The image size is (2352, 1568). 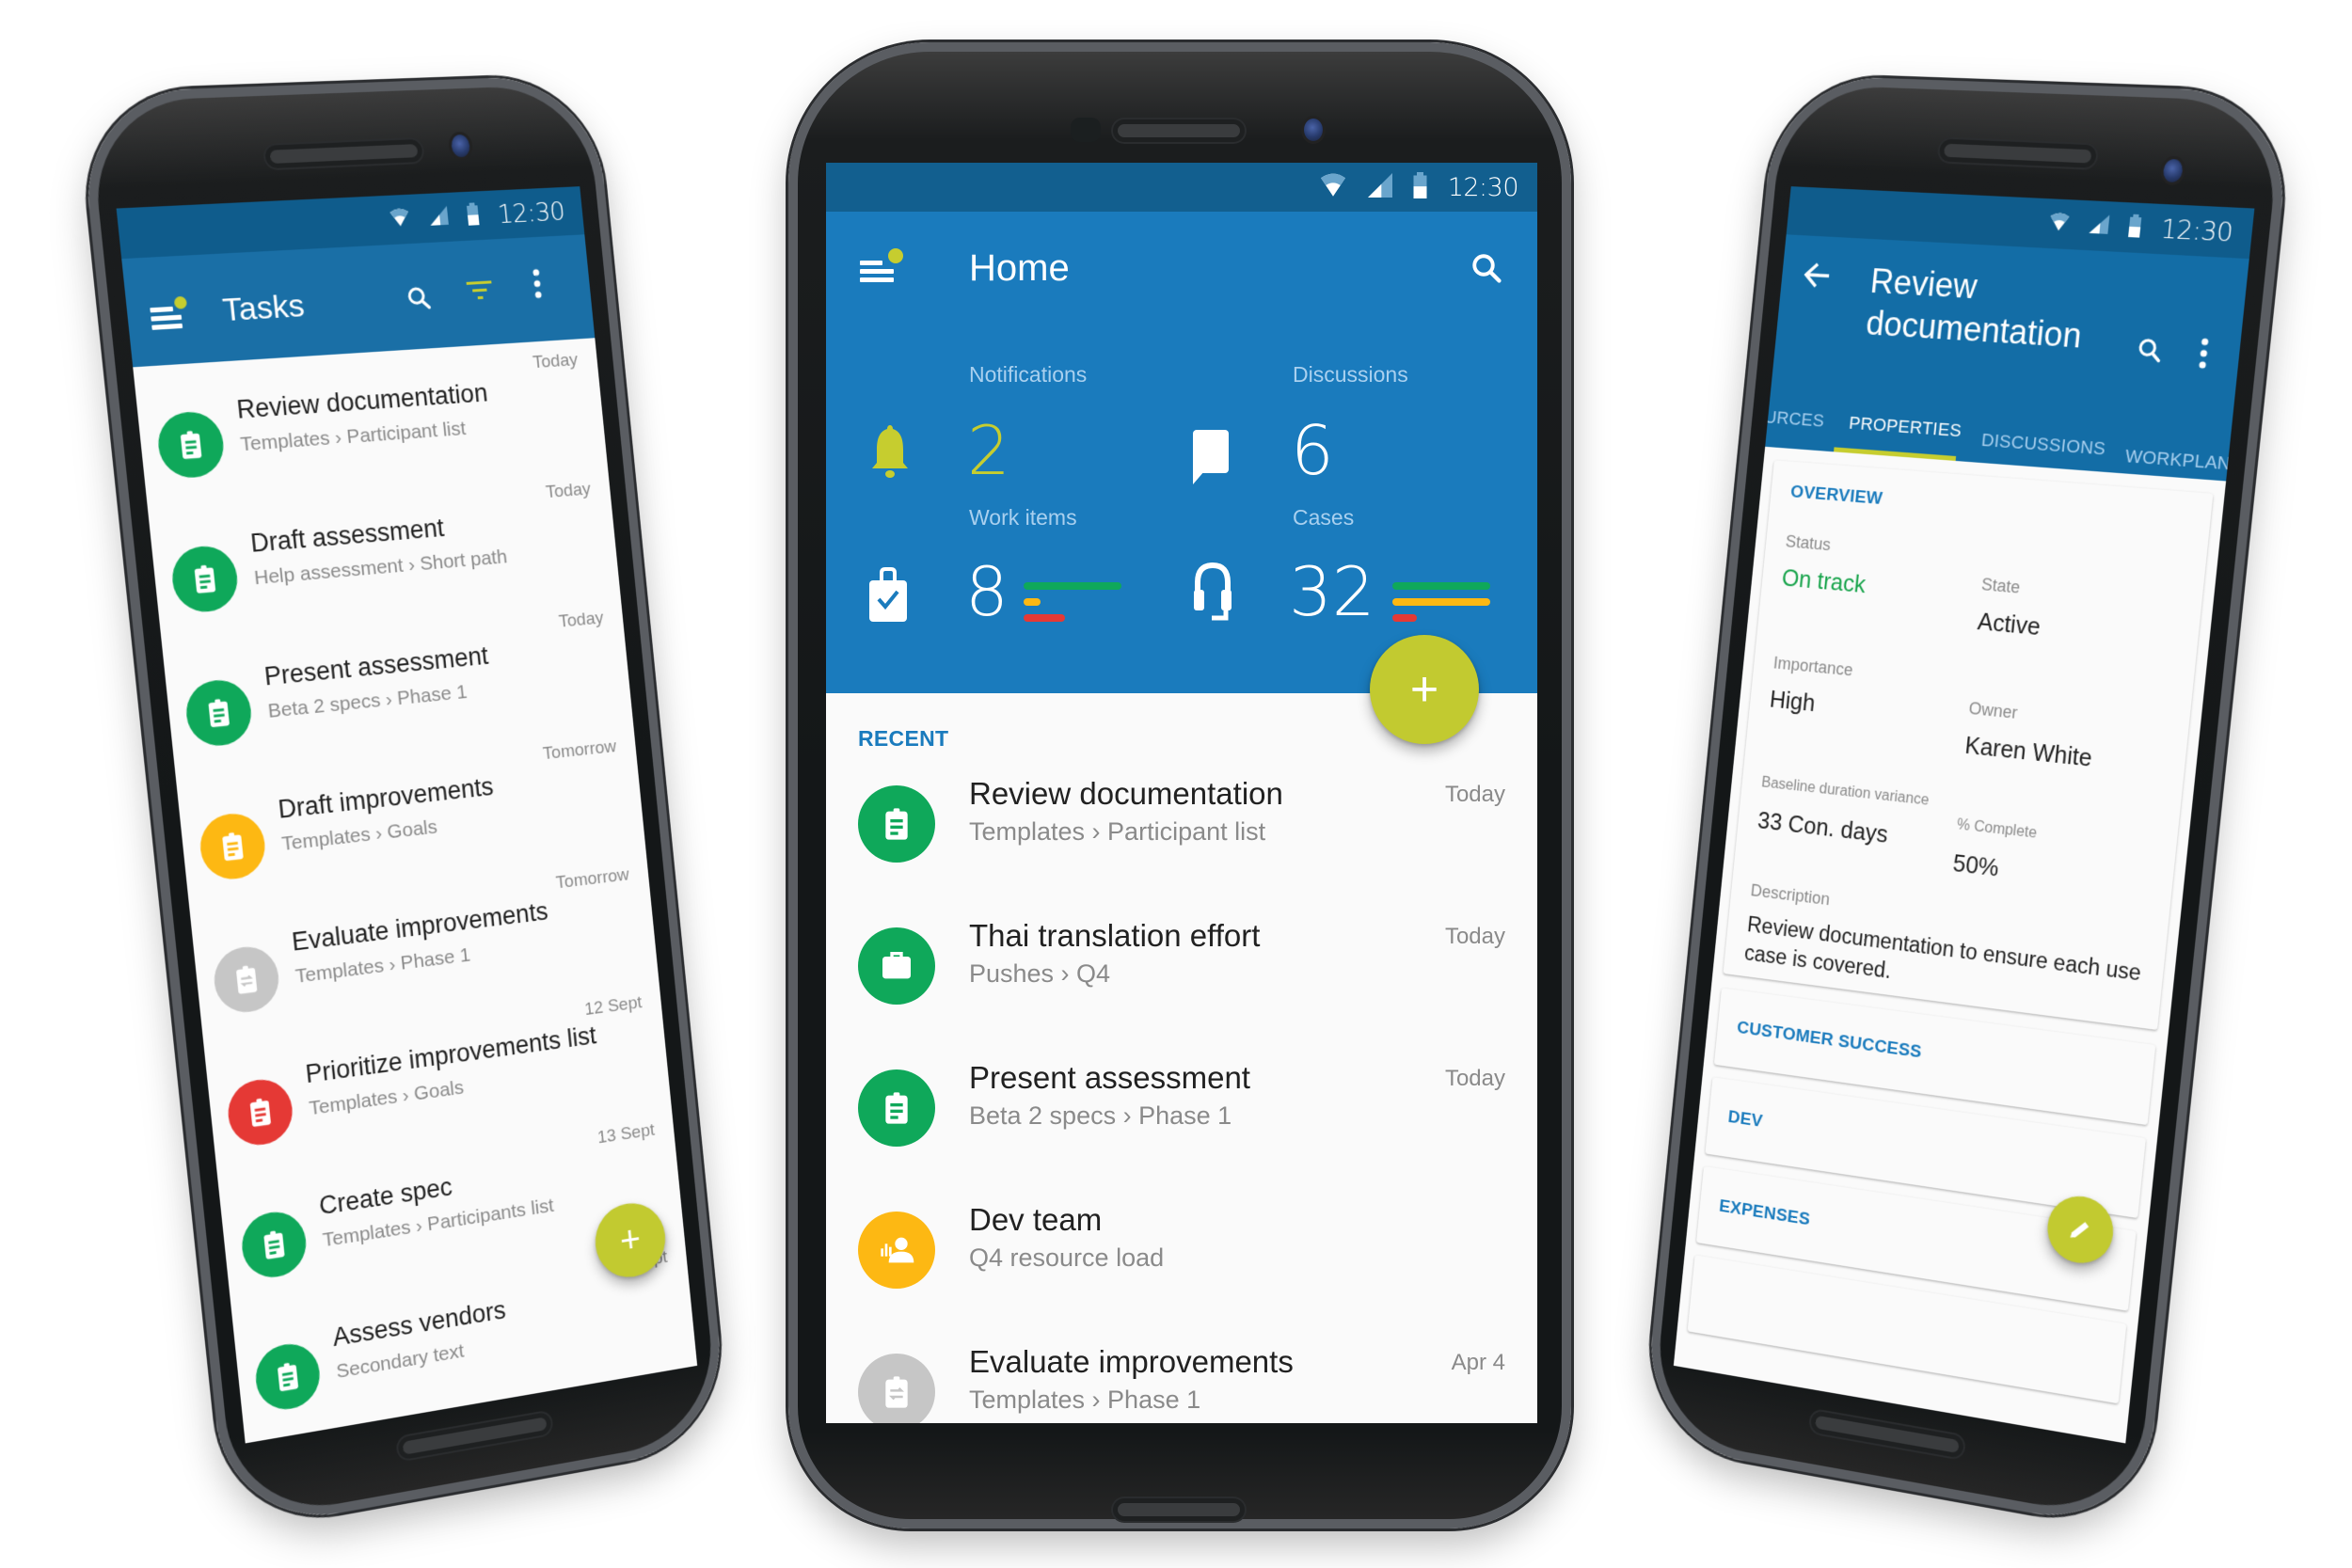 I want to click on bell-icon, so click(x=890, y=453).